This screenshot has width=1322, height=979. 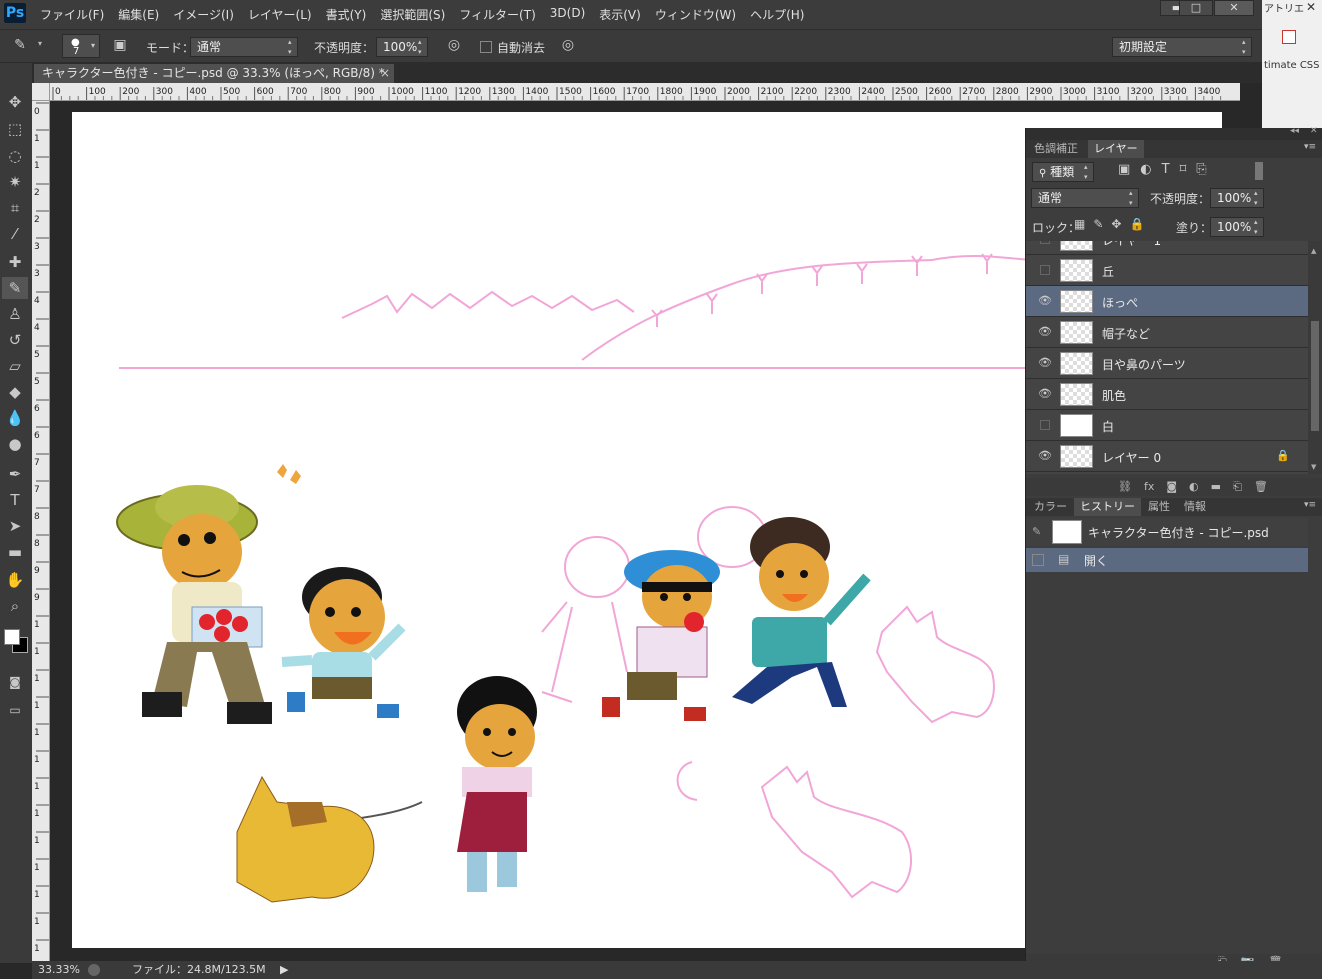 What do you see at coordinates (15, 682) in the screenshot?
I see `quick-mask-icon: ◙` at bounding box center [15, 682].